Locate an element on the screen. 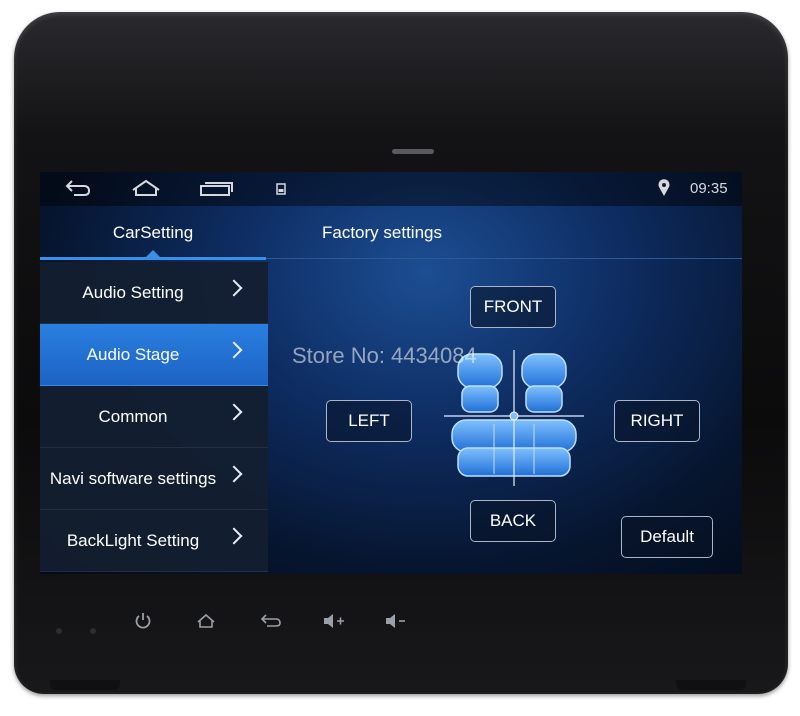 The height and width of the screenshot is (716, 800). device-notch is located at coordinates (413, 151).